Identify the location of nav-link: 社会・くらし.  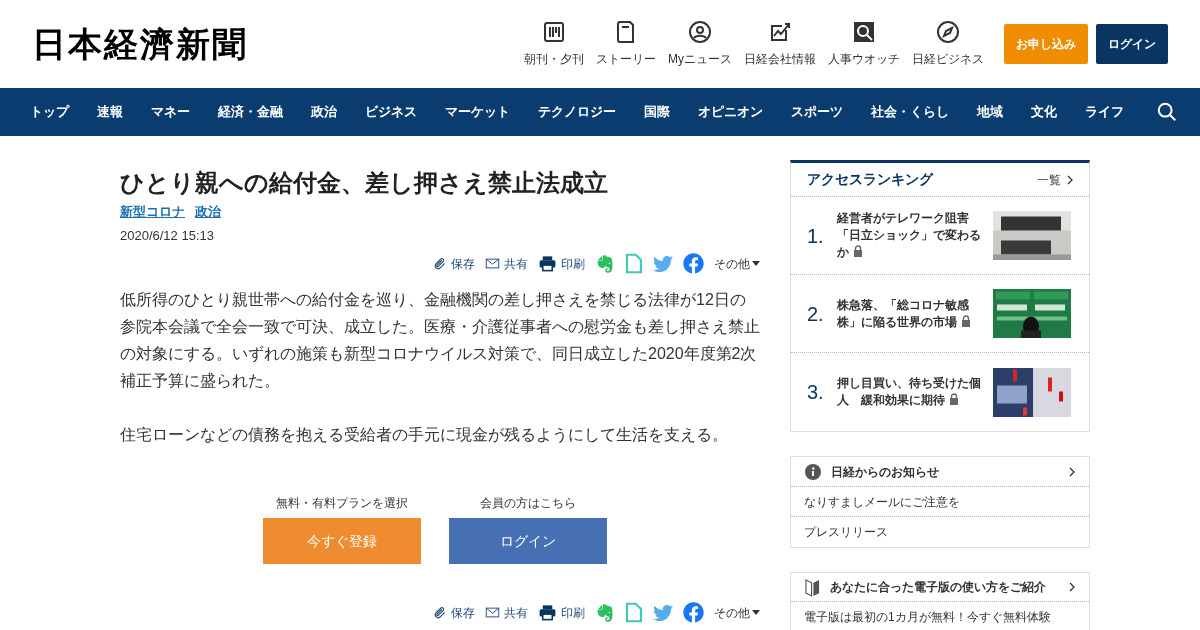
(910, 112).